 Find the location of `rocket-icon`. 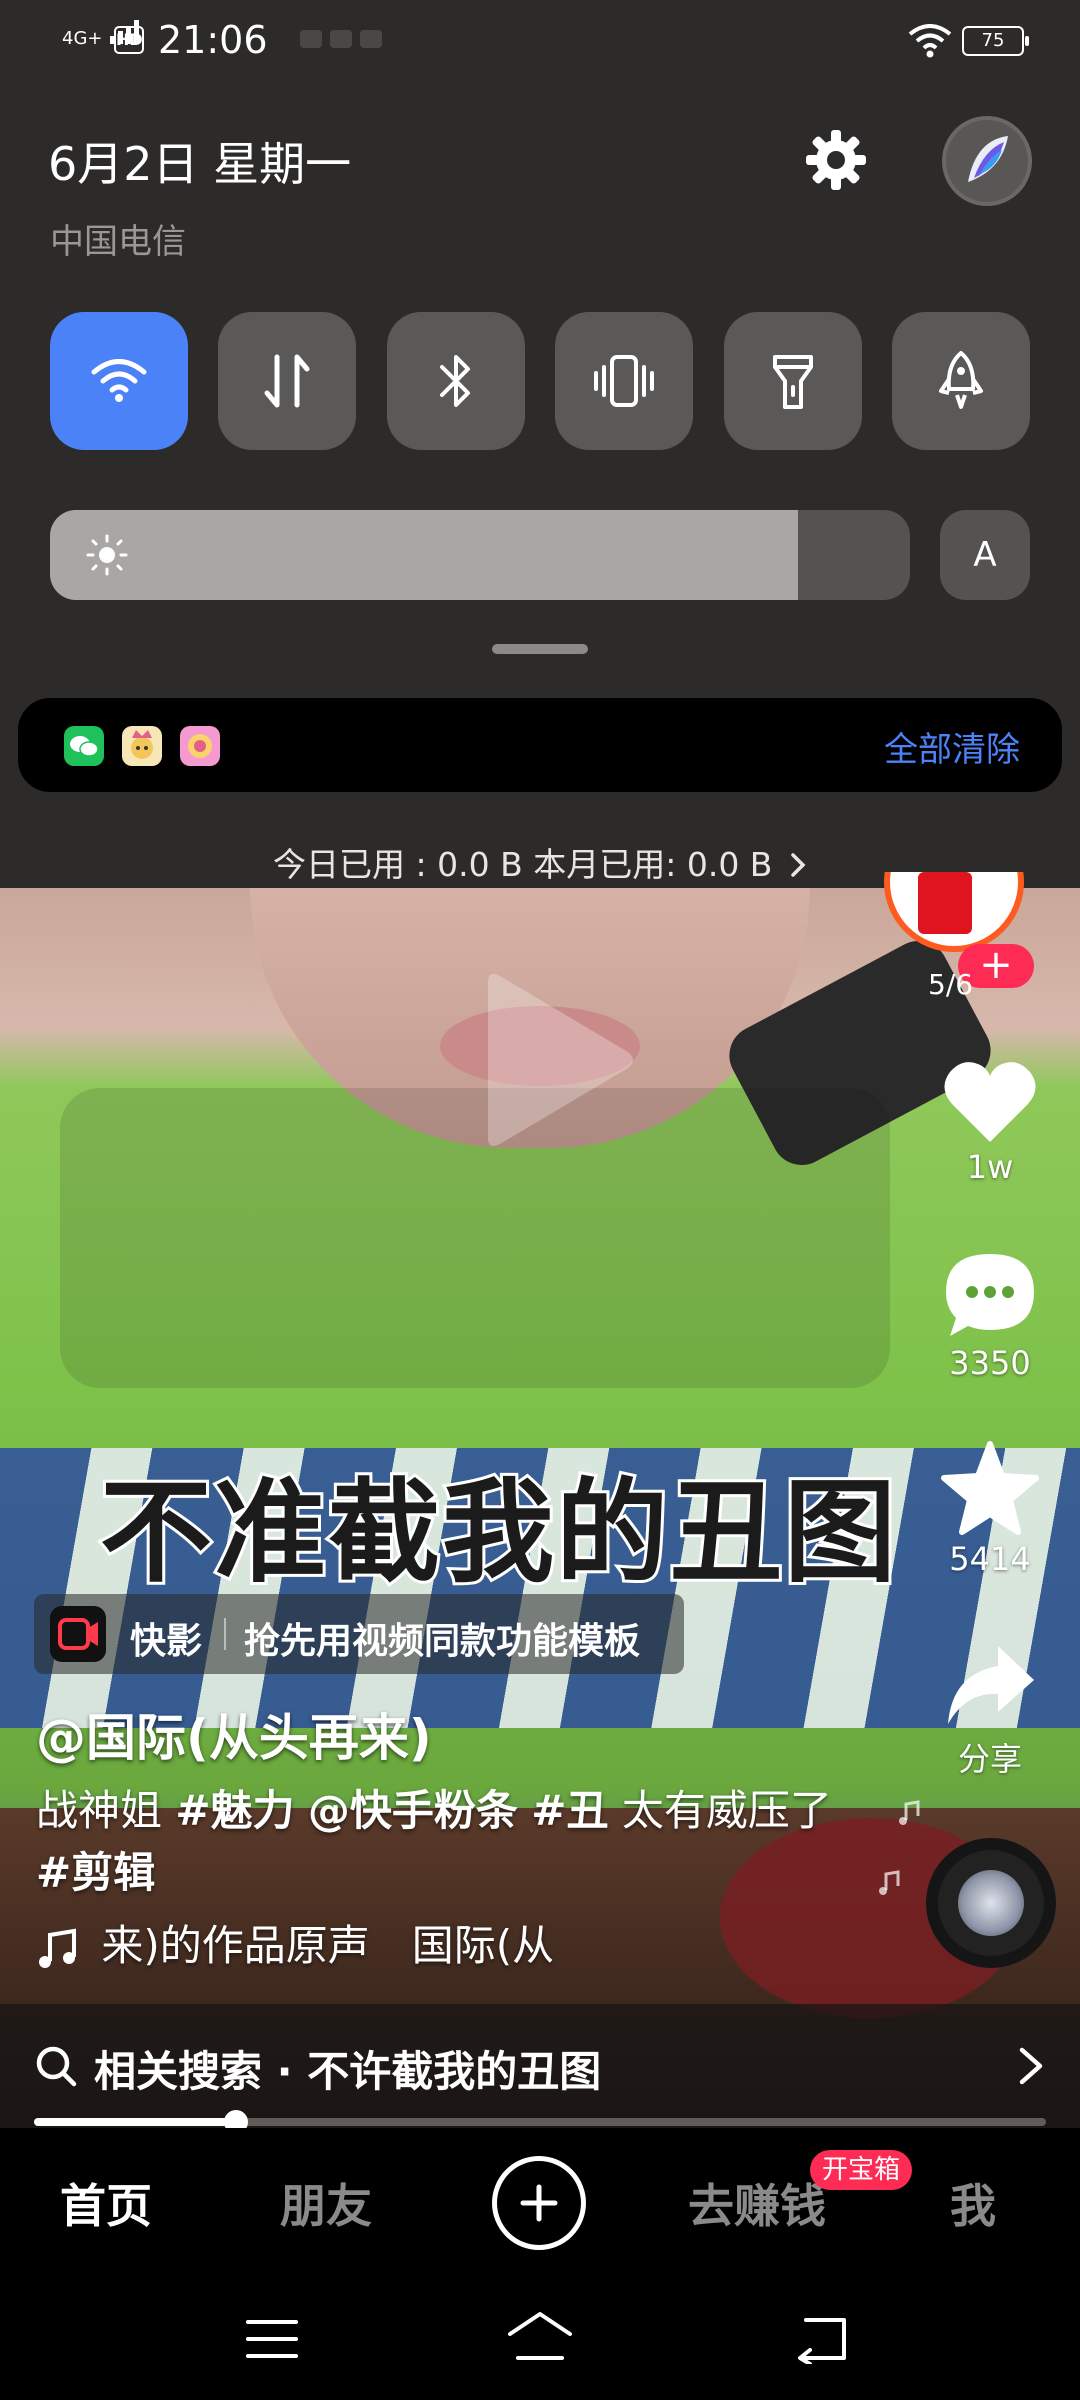

rocket-icon is located at coordinates (960, 380).